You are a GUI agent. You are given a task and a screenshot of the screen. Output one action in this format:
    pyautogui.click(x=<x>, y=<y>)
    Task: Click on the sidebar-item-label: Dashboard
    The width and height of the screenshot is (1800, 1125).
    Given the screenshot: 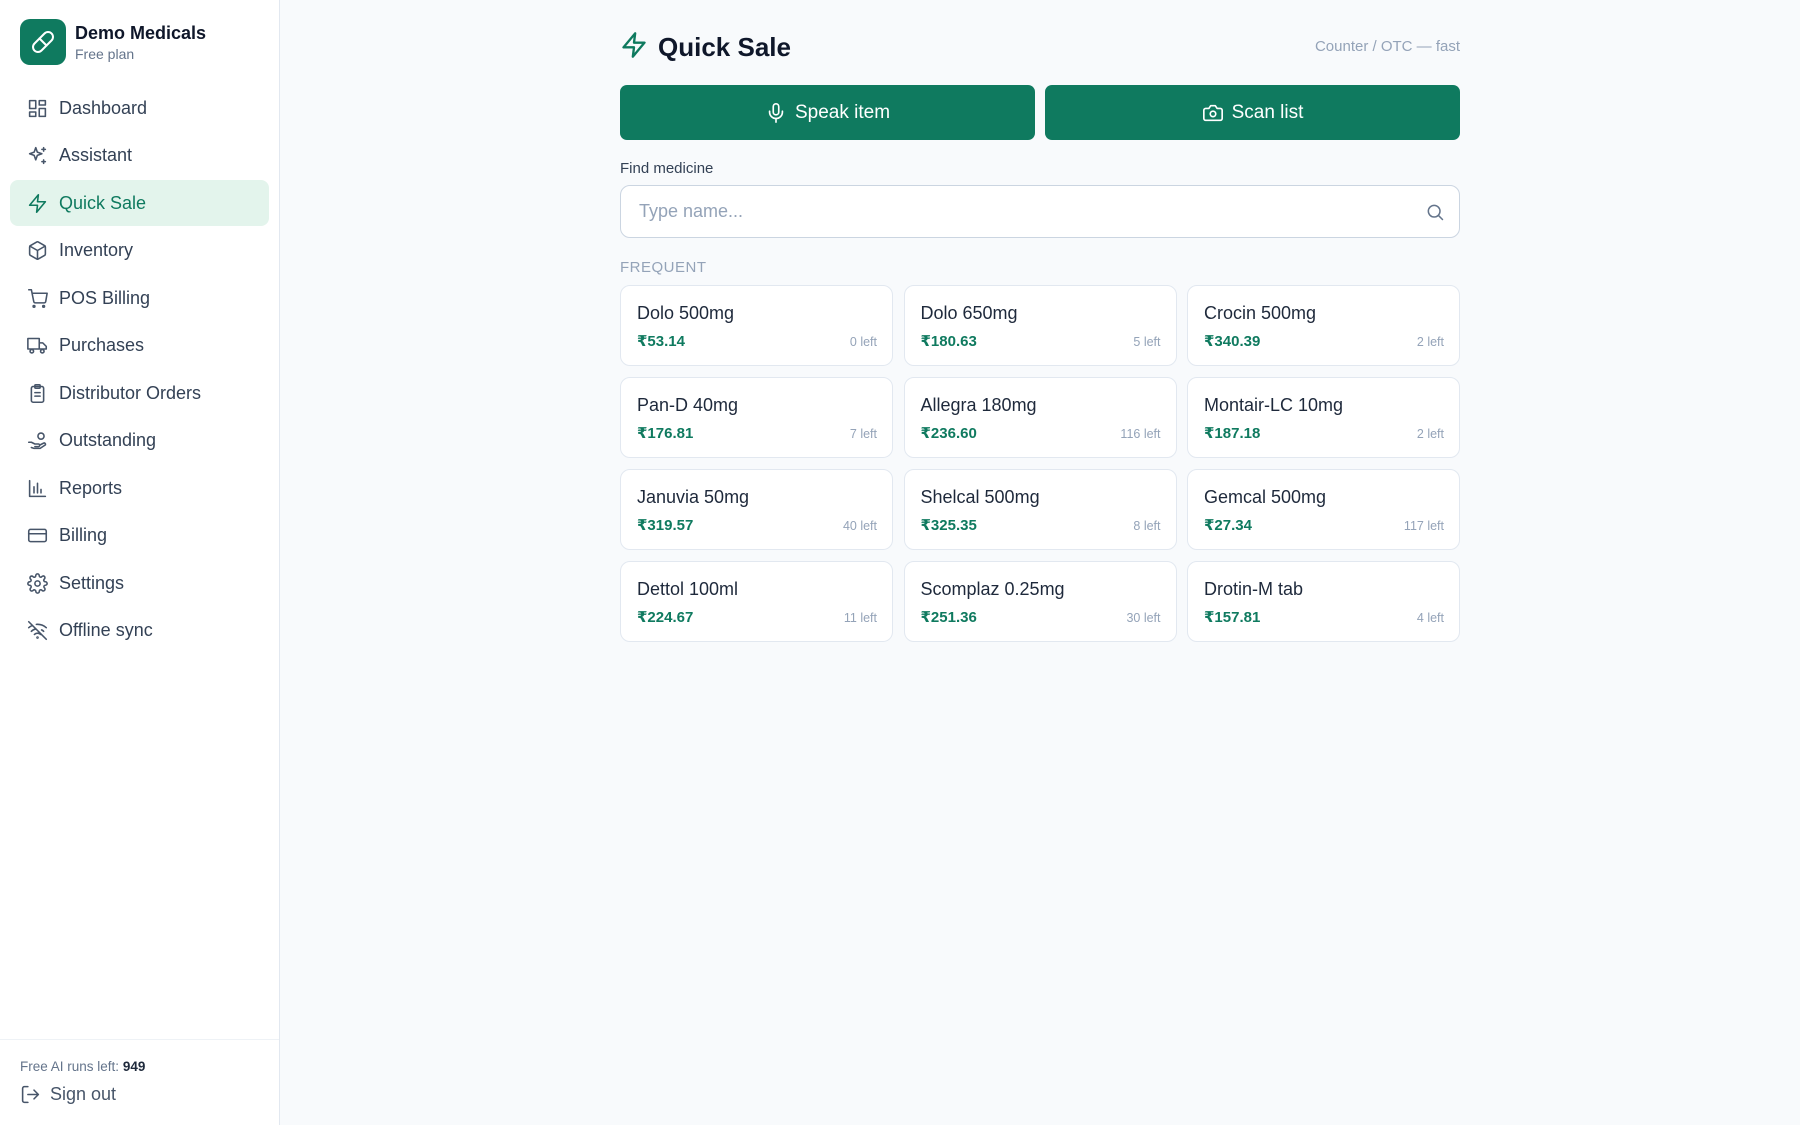 What is the action you would take?
    pyautogui.click(x=103, y=107)
    